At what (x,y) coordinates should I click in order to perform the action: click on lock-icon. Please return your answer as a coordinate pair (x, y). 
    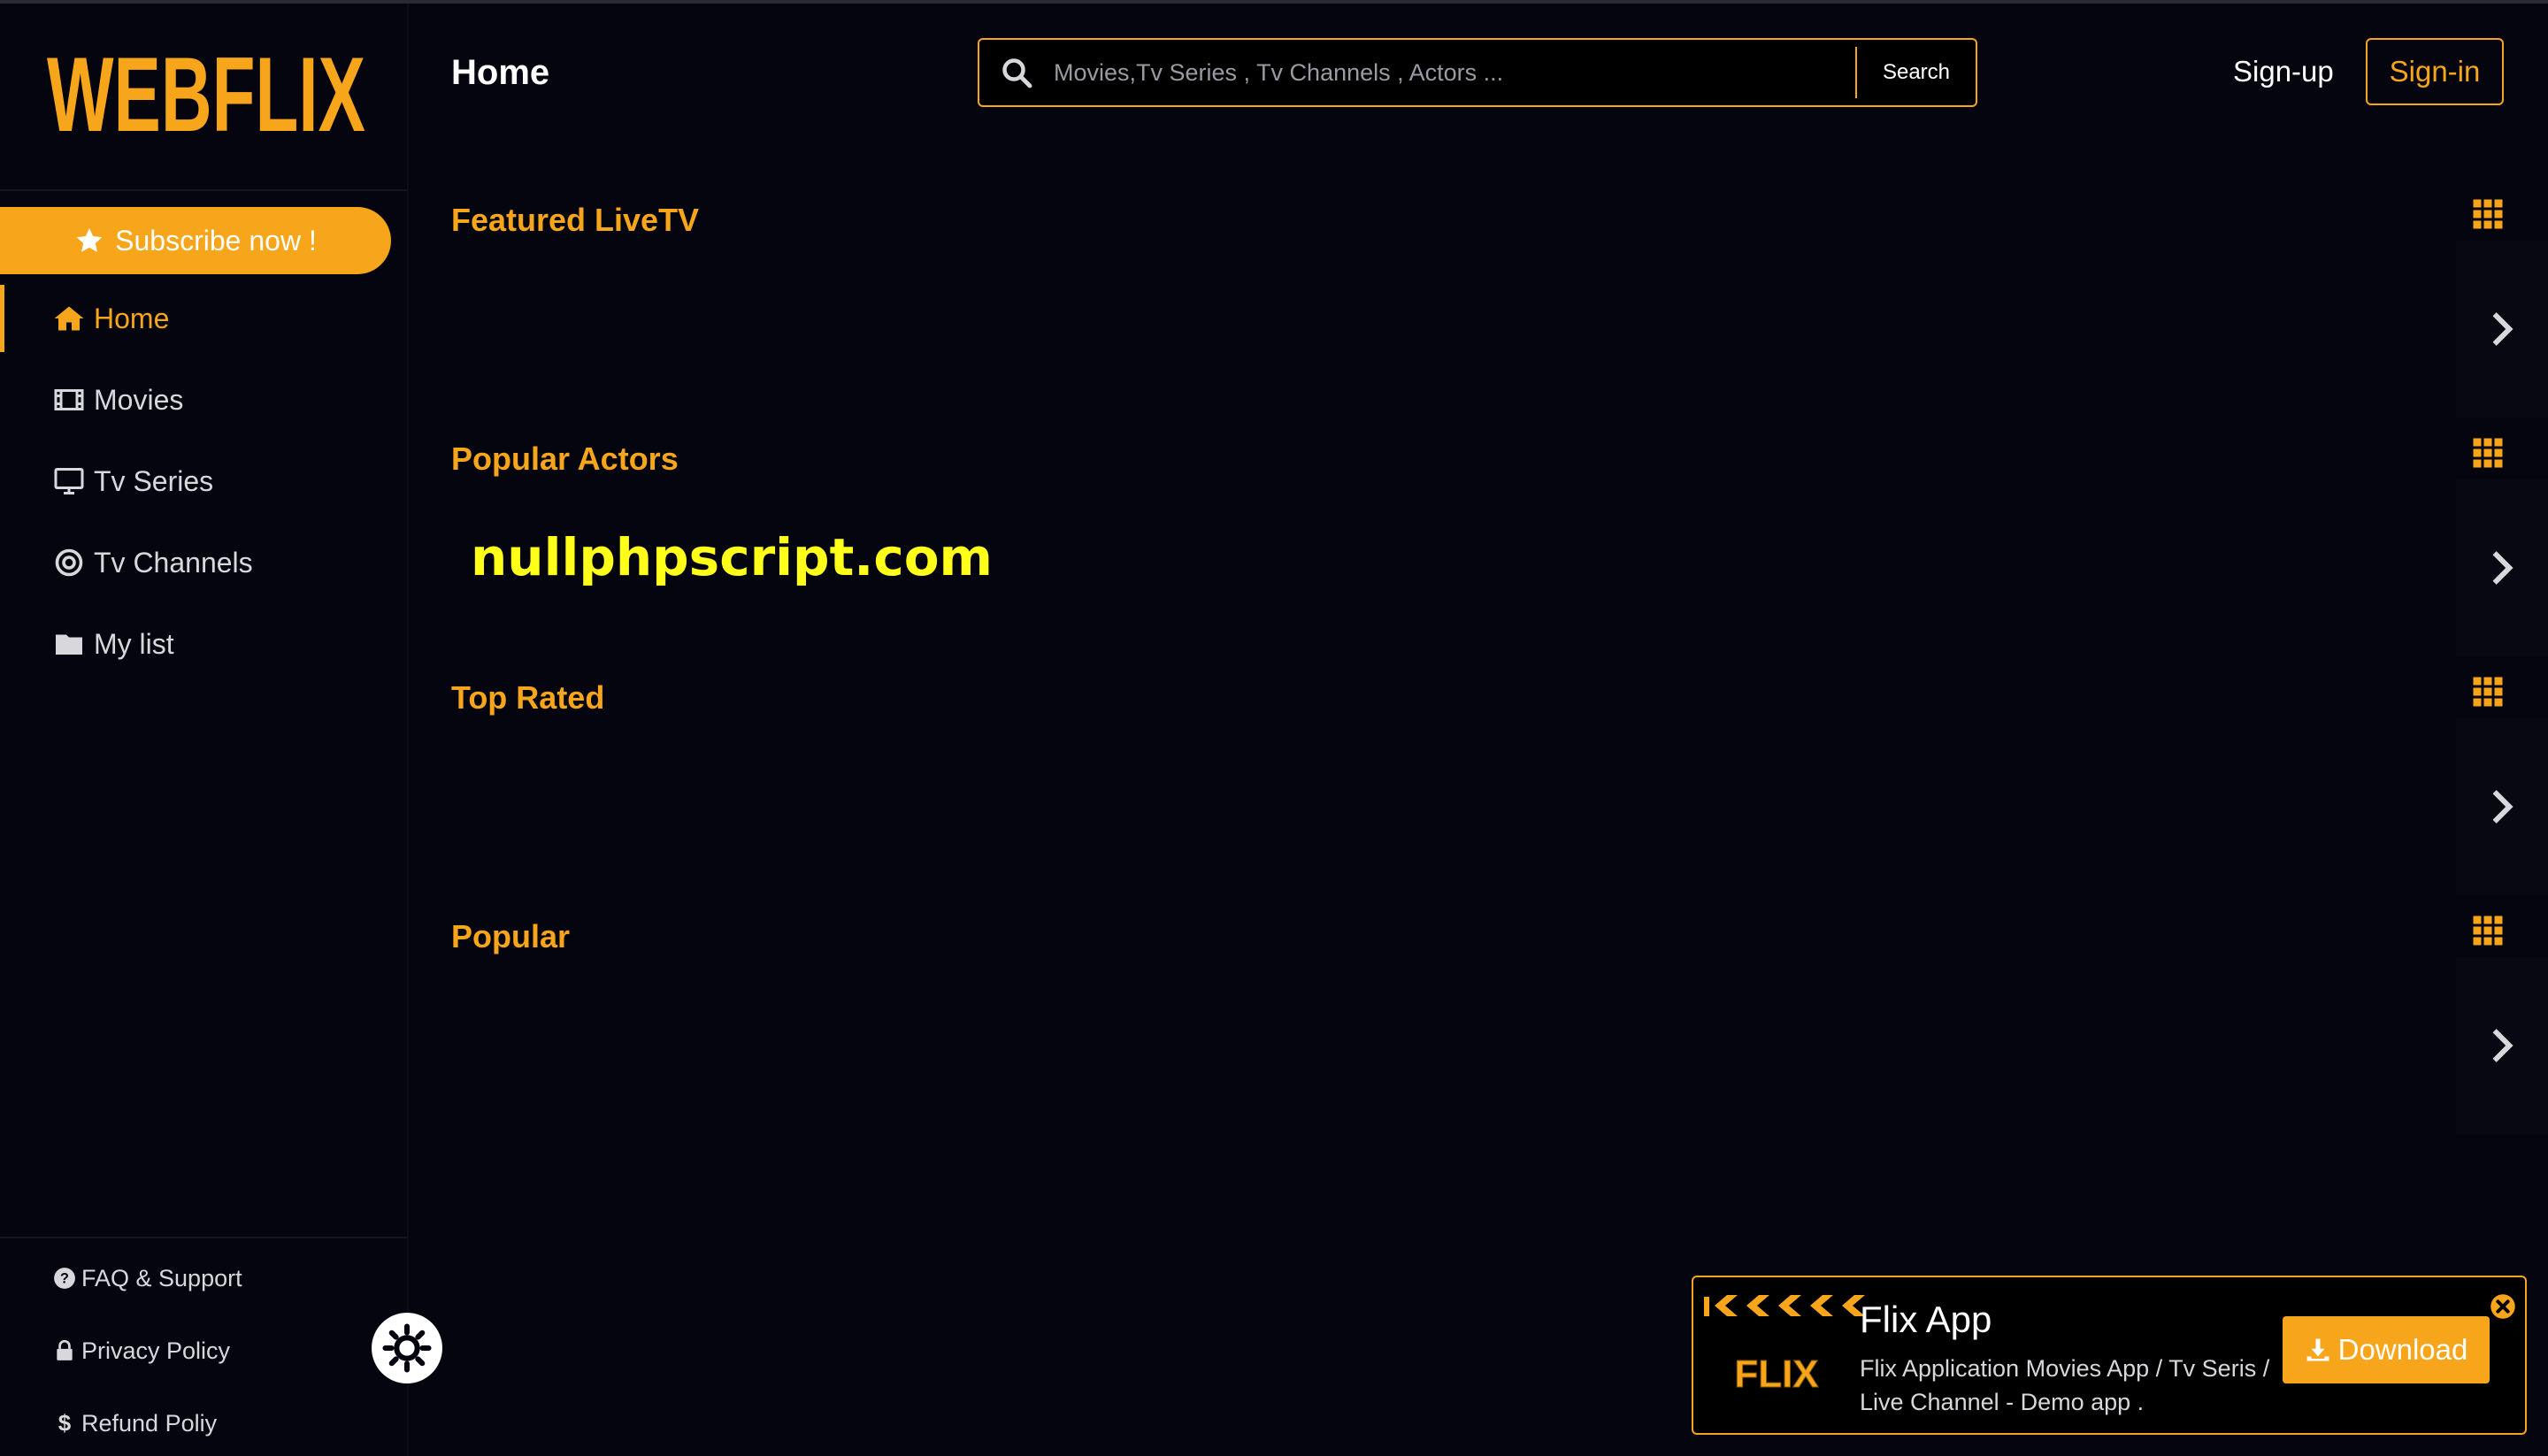
    Looking at the image, I should click on (65, 1349).